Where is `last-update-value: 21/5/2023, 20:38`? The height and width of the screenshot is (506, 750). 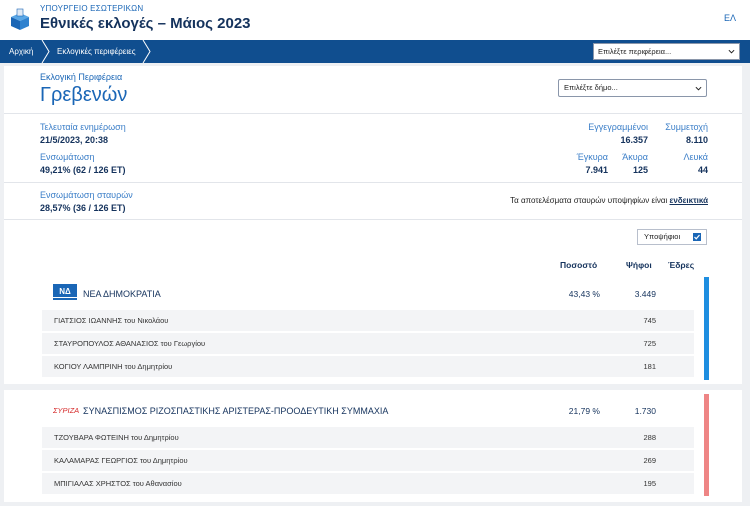 last-update-value: 21/5/2023, 20:38 is located at coordinates (74, 140).